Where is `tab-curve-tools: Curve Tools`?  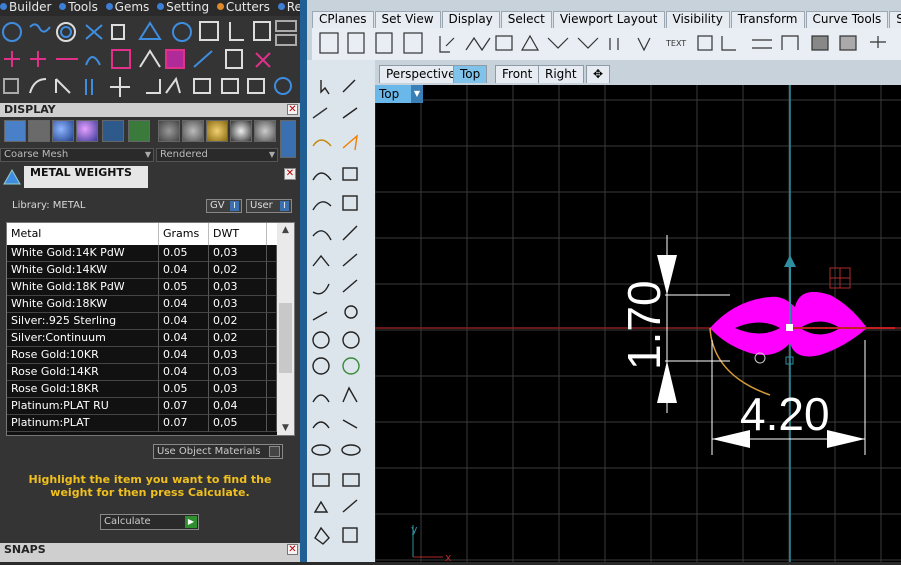 tab-curve-tools: Curve Tools is located at coordinates (847, 19).